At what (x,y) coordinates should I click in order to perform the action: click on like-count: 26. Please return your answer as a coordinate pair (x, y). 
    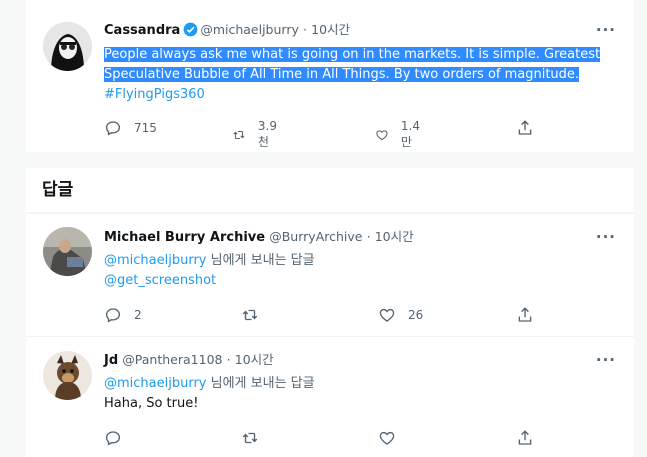
    Looking at the image, I should click on (416, 315).